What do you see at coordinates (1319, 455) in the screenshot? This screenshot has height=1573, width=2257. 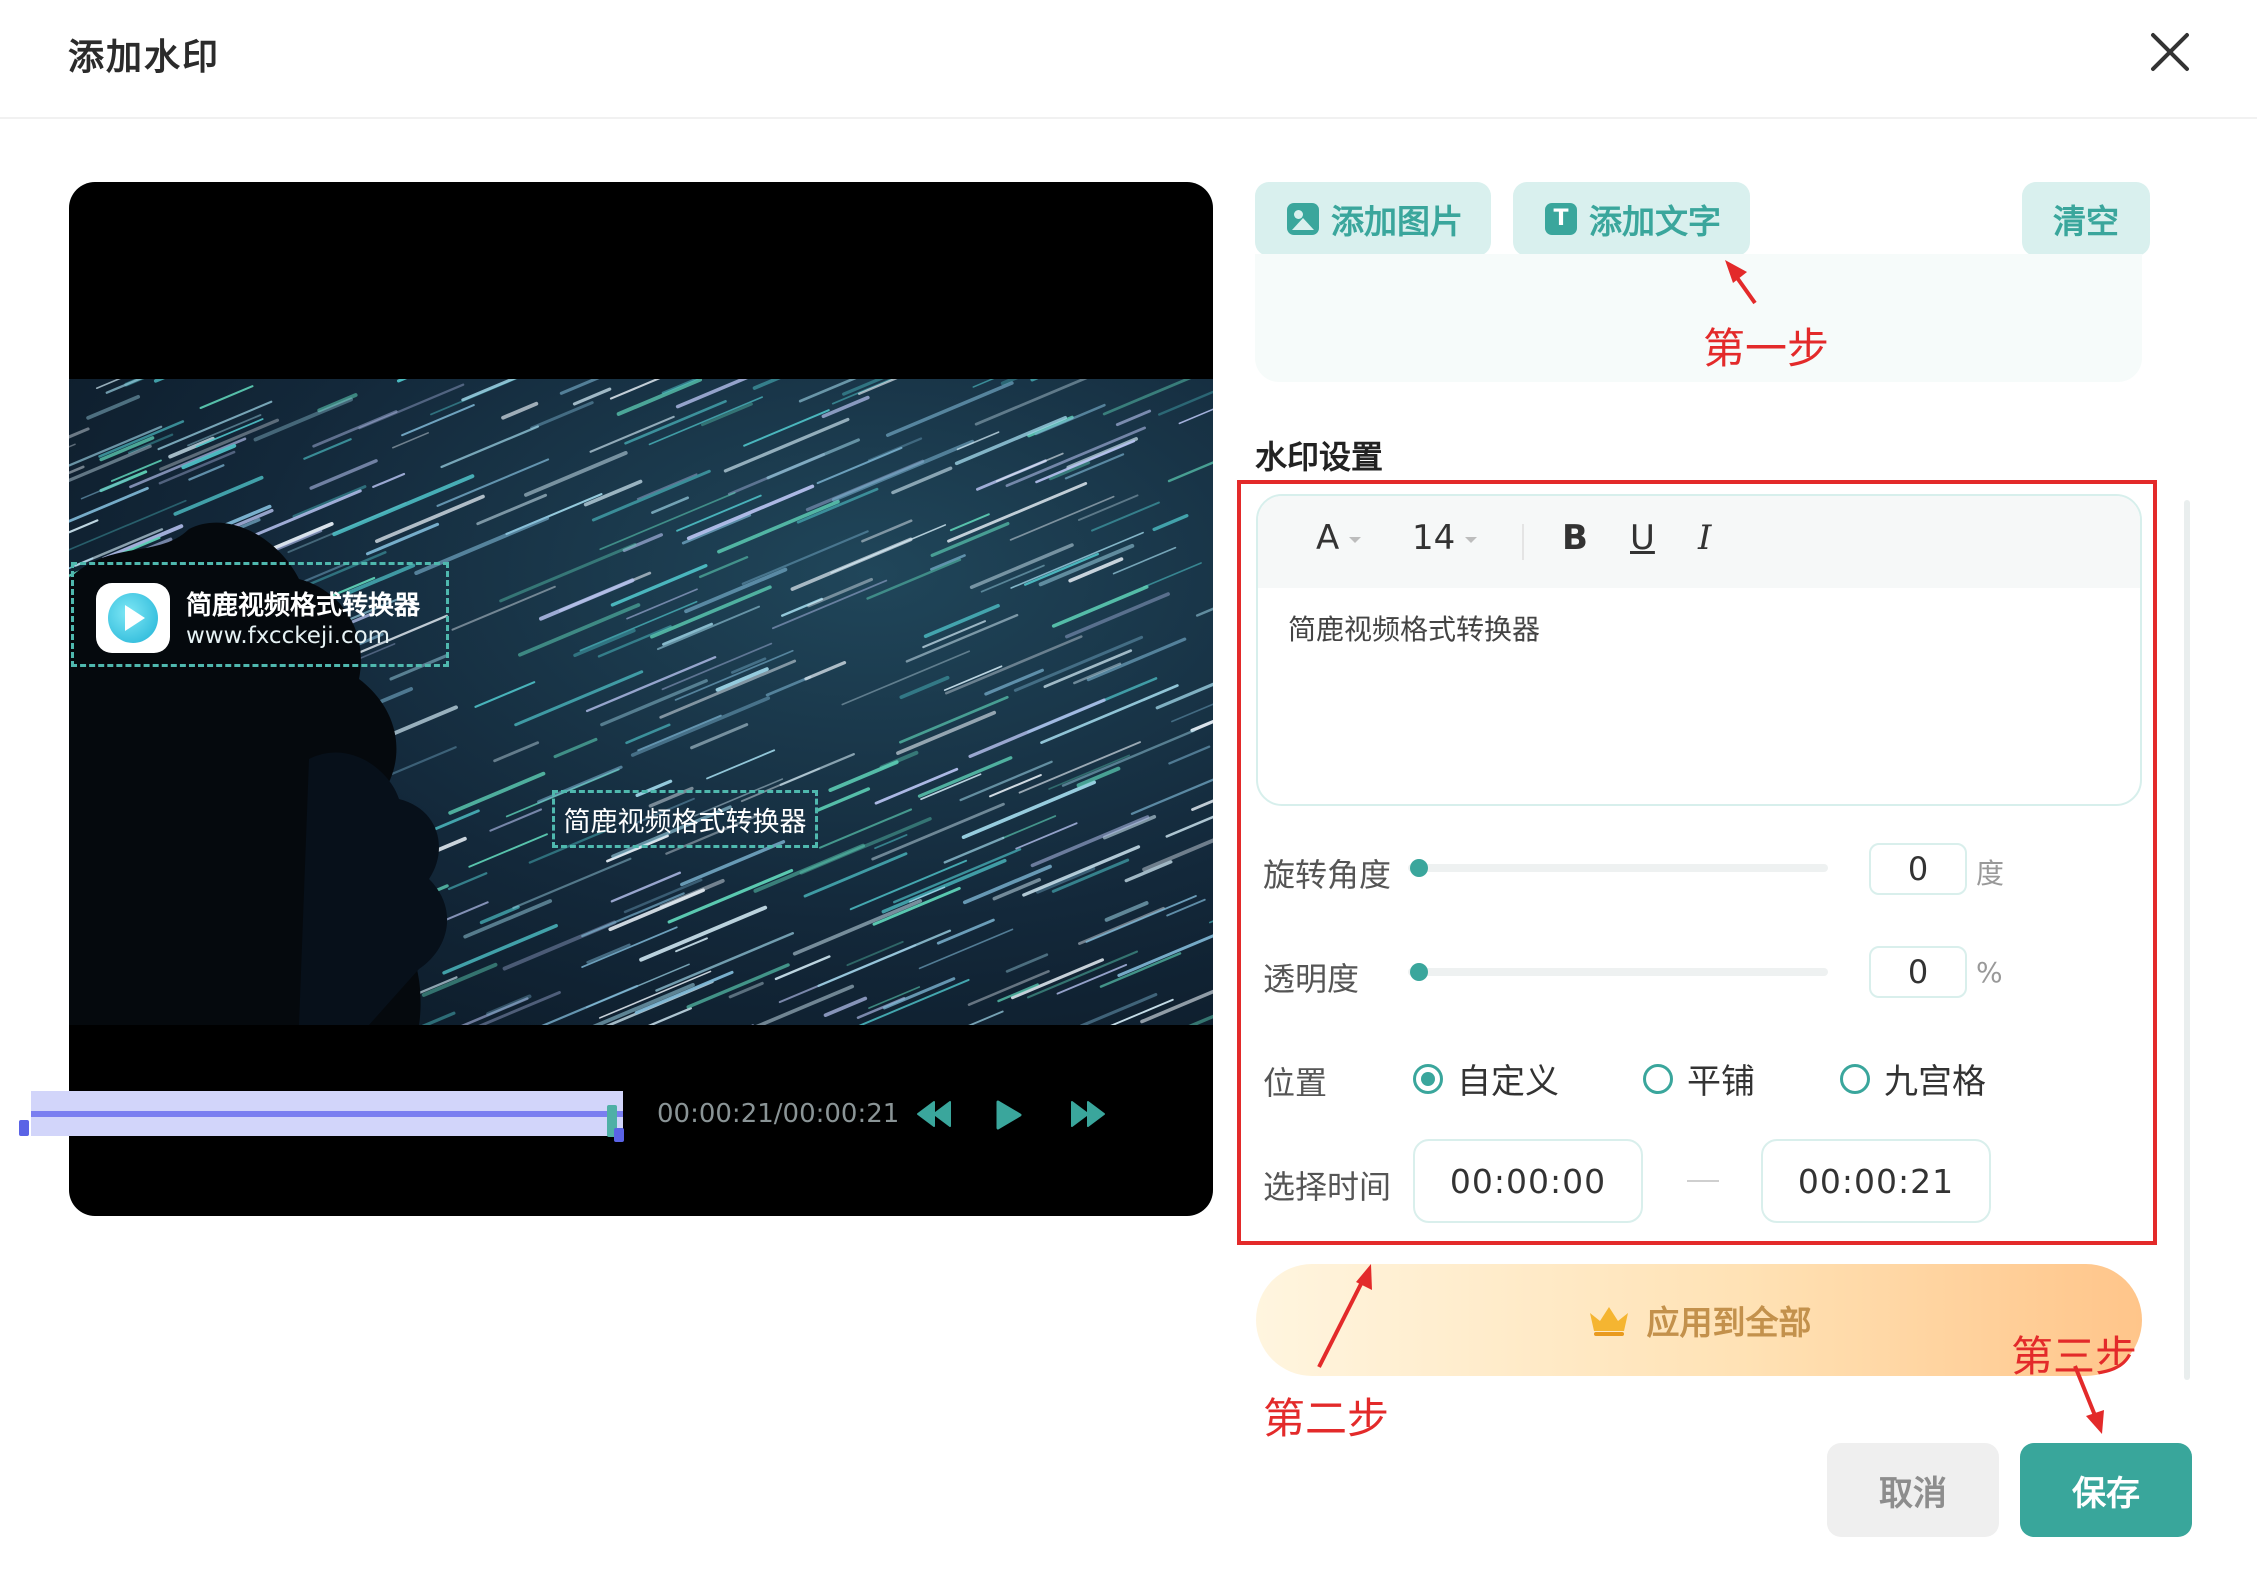 I see `settings-heading: 水印设置` at bounding box center [1319, 455].